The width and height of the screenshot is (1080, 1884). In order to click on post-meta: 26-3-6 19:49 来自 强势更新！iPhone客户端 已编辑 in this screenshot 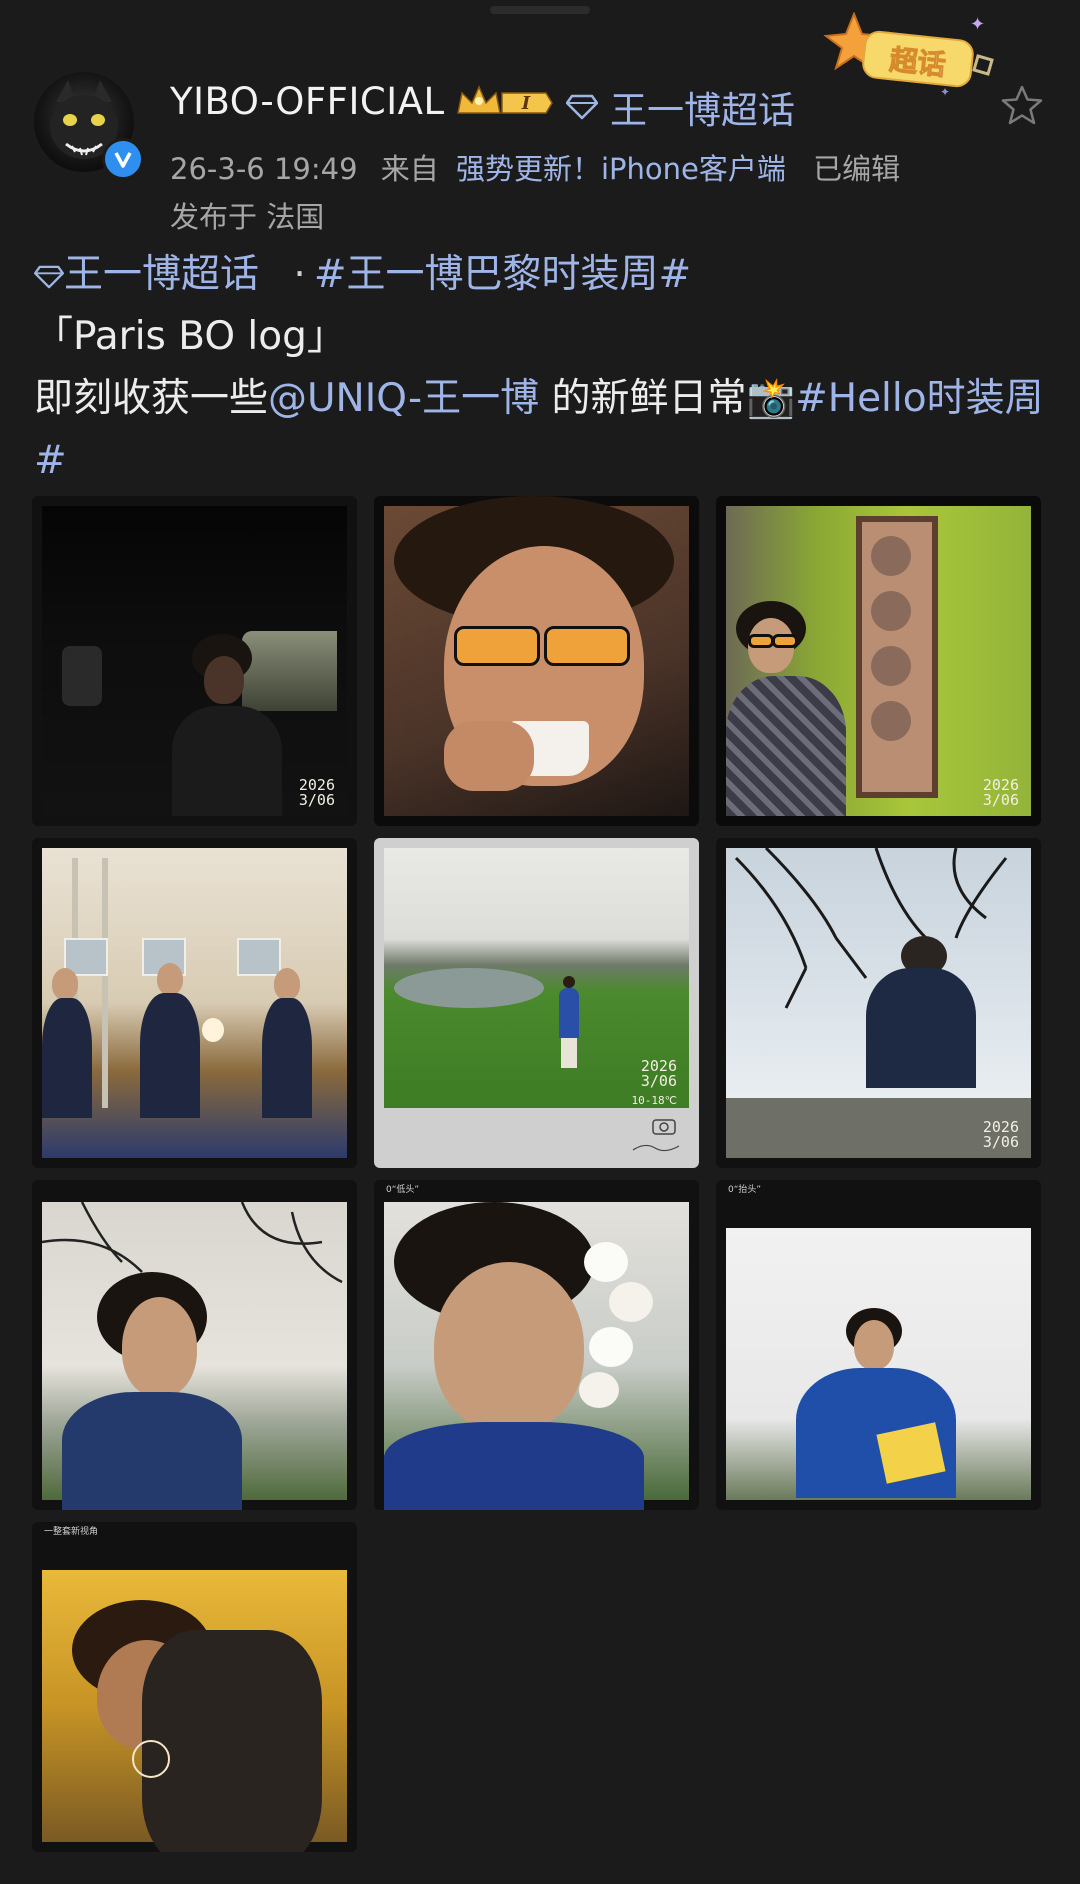, I will do `click(542, 167)`.